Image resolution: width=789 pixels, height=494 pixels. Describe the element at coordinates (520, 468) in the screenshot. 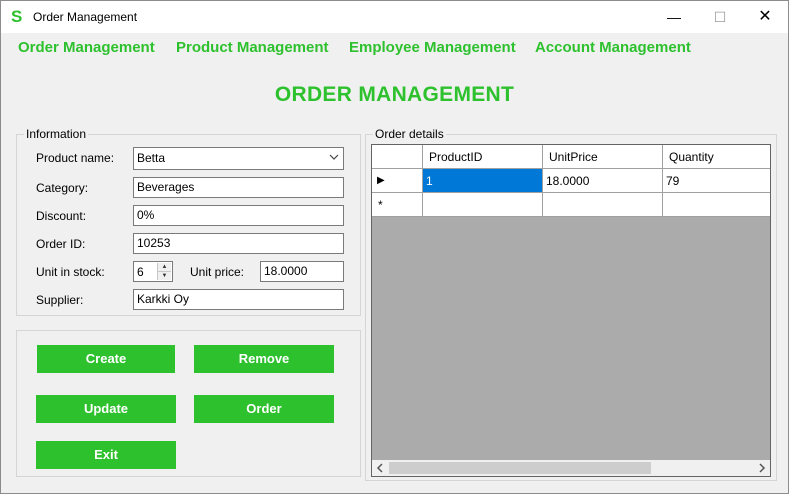

I see `scrollbar-thumb` at that location.